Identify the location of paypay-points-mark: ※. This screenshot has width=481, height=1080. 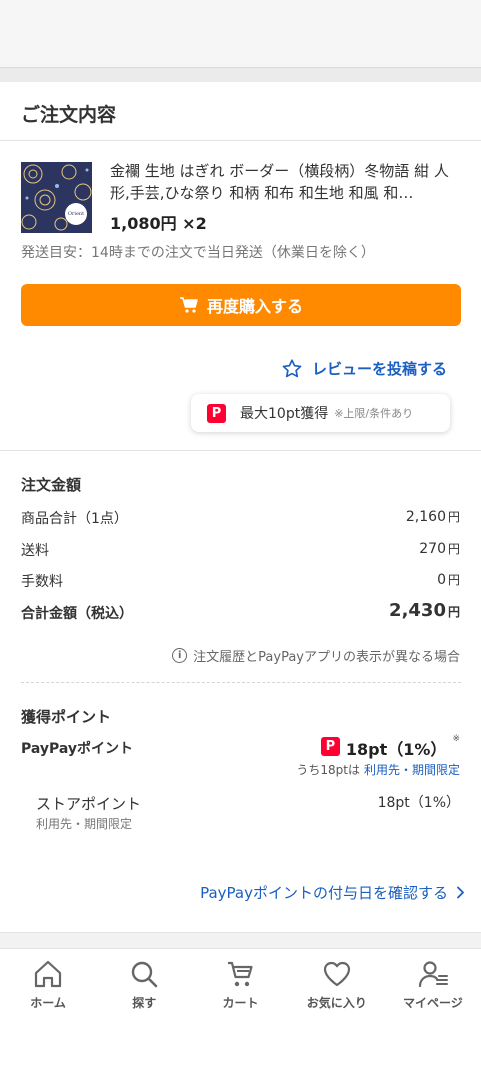
(456, 739).